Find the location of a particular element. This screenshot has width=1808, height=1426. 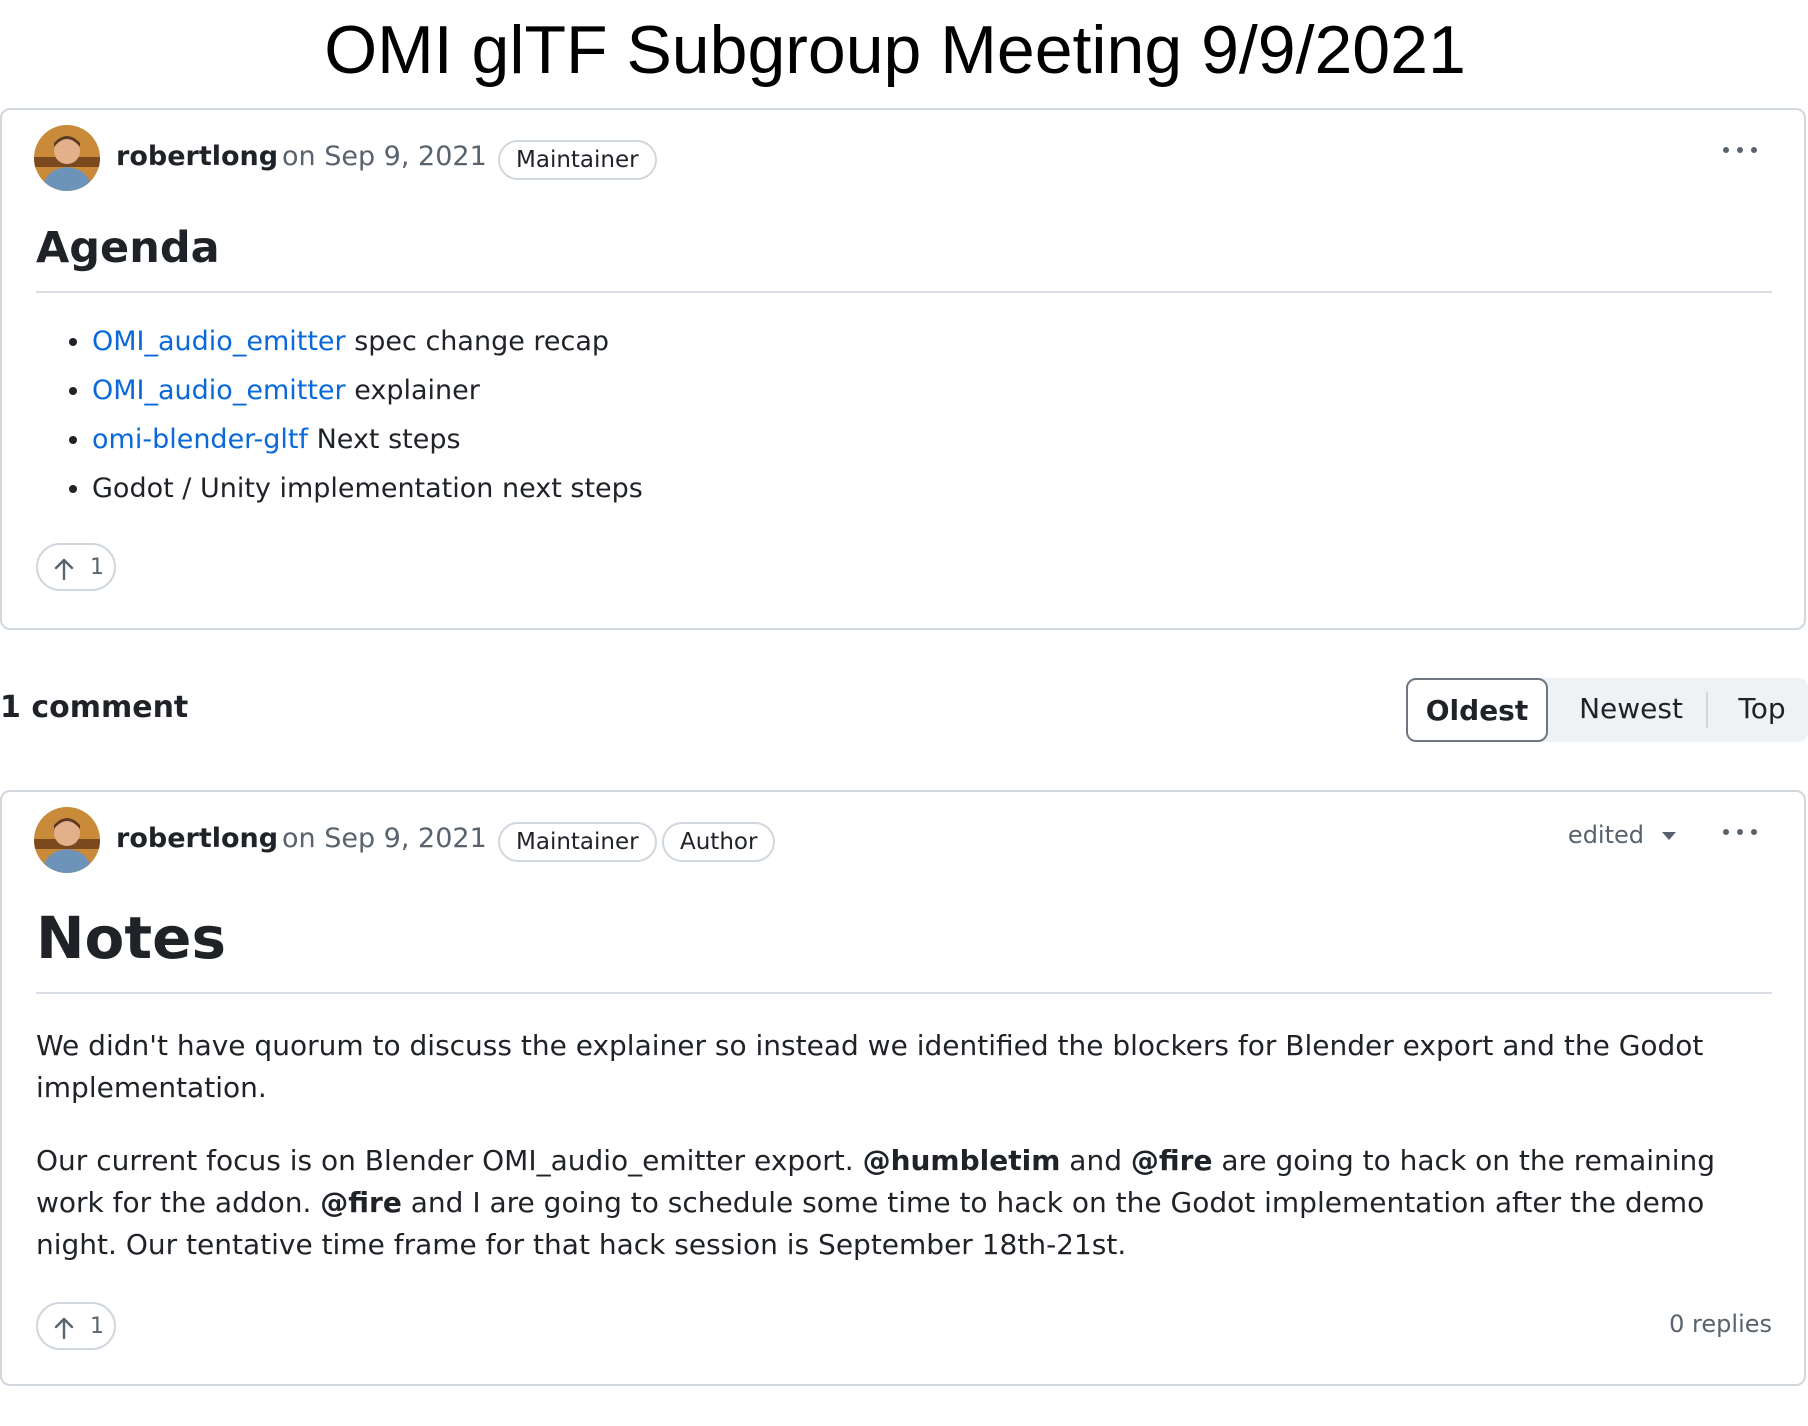

page-title: OMI glTF Subgroup Meeting 9/9/2021 is located at coordinates (895, 50).